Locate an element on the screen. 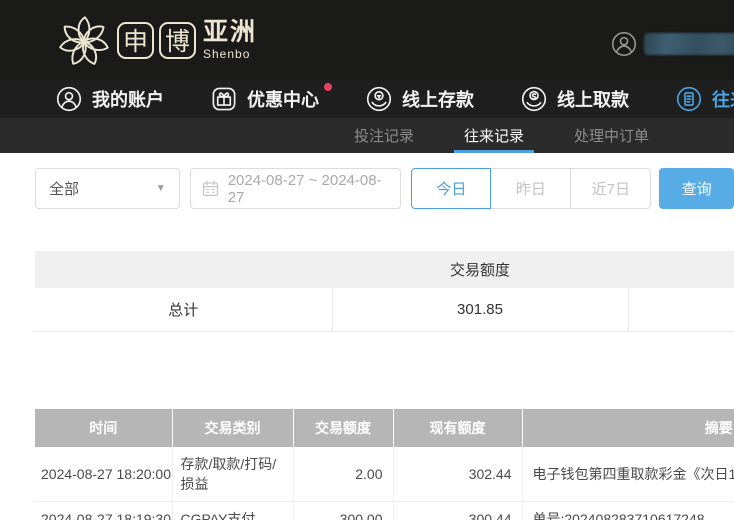 Image resolution: width=734 pixels, height=520 pixels. withdraw-icon is located at coordinates (534, 99).